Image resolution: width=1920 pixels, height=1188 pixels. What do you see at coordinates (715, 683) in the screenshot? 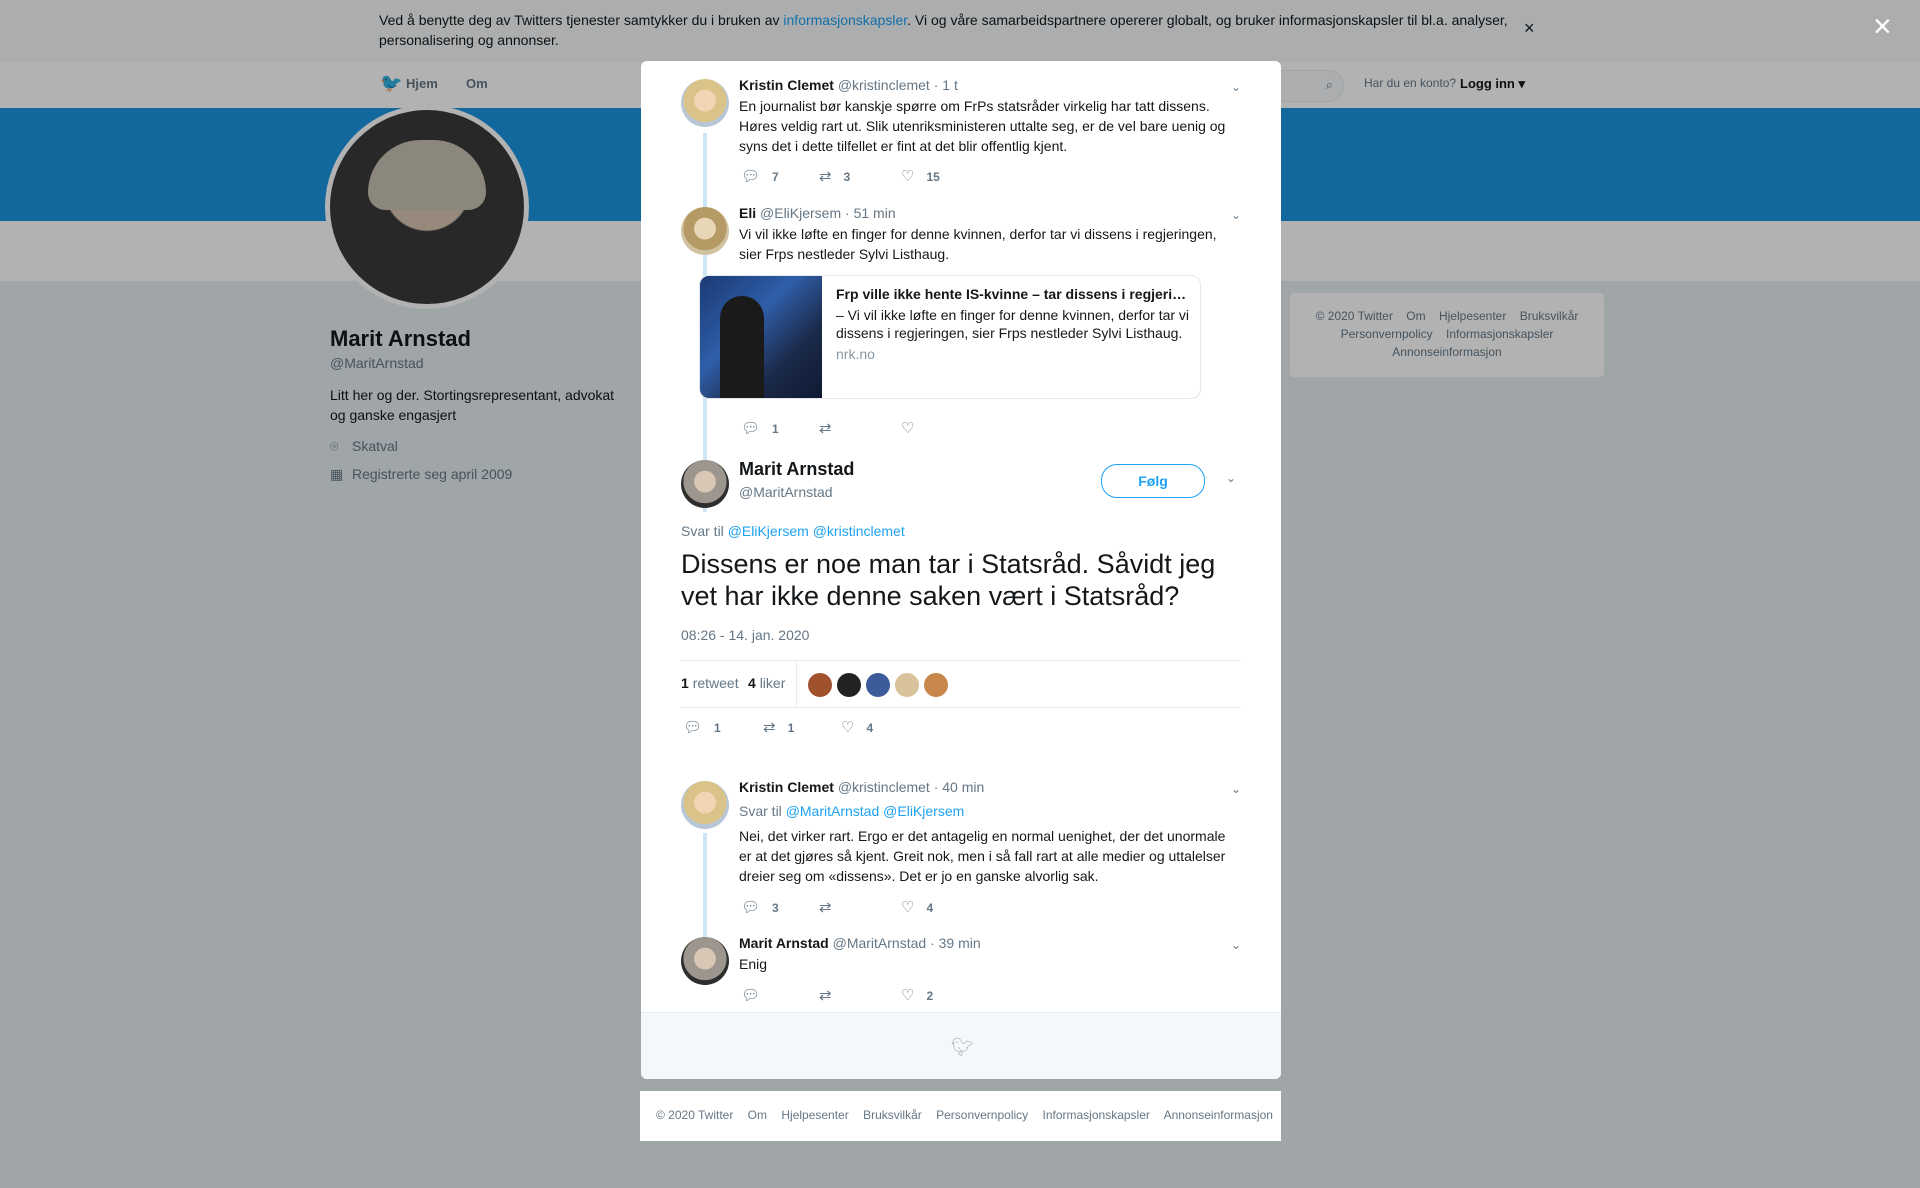
I see `retweet-stat-label: retweet` at bounding box center [715, 683].